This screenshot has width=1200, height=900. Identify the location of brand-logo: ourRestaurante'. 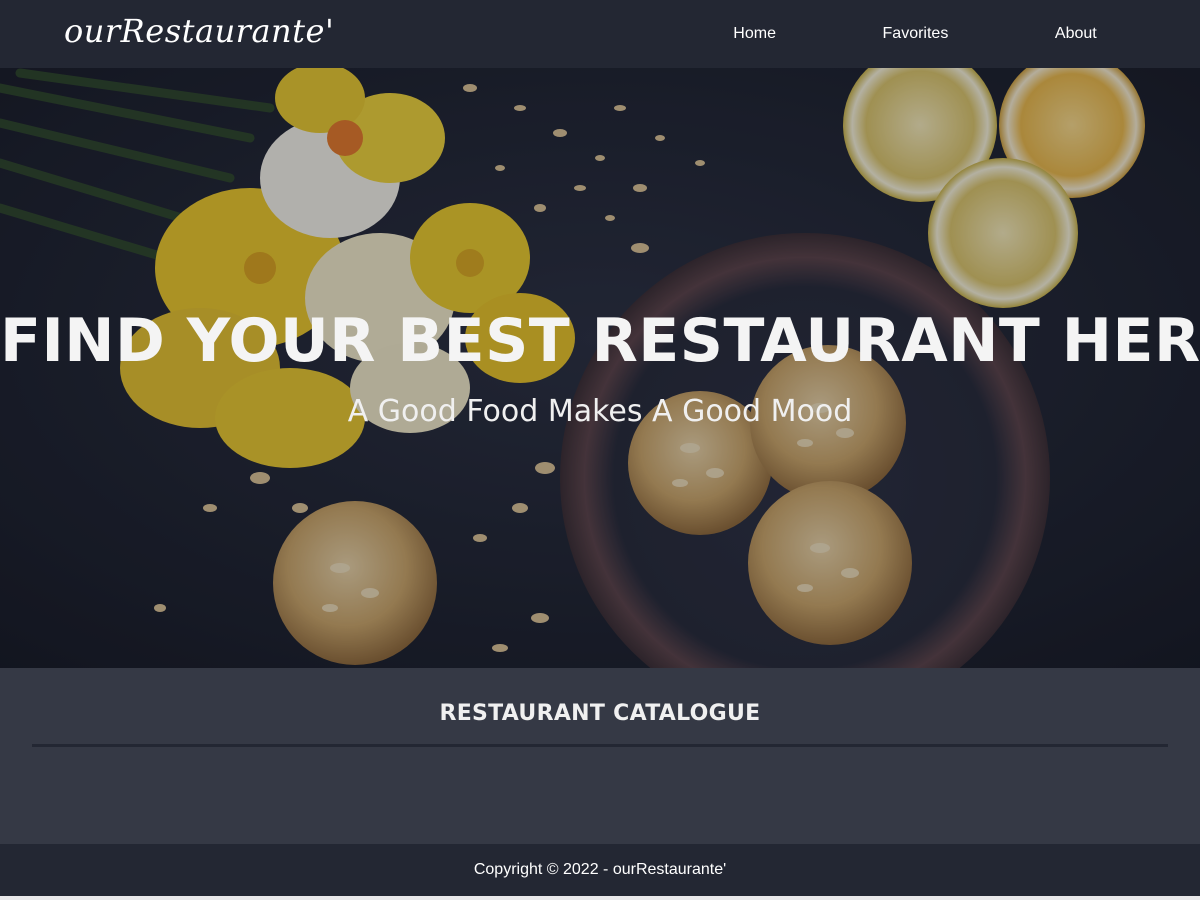
(199, 31).